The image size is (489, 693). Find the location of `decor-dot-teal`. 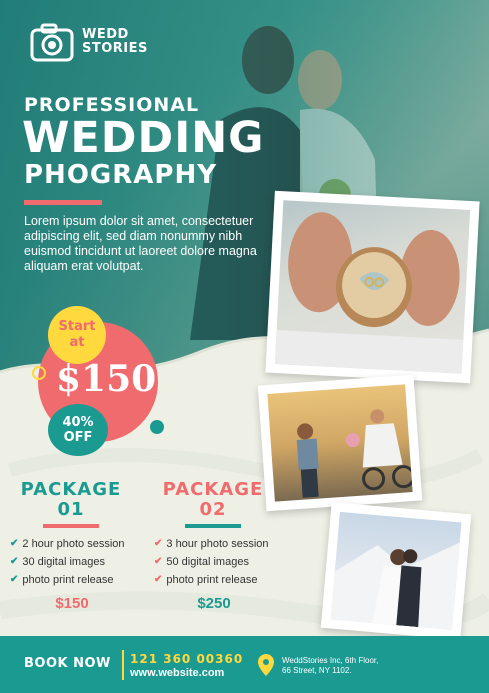

decor-dot-teal is located at coordinates (157, 427).